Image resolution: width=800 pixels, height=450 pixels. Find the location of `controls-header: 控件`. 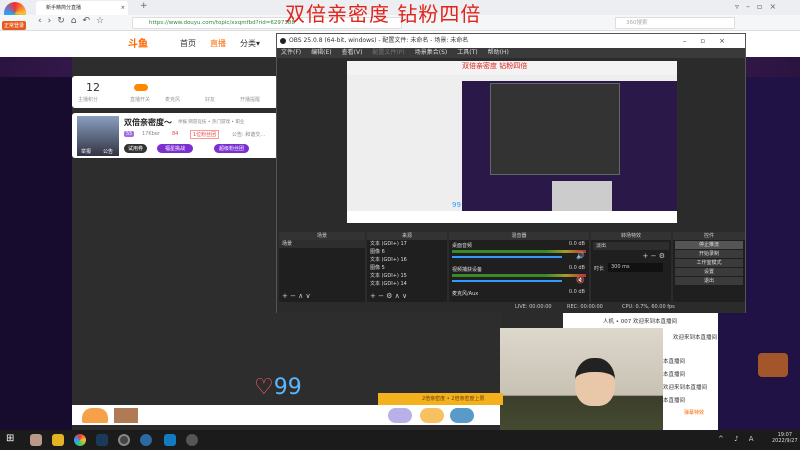

controls-header: 控件 is located at coordinates (709, 236).